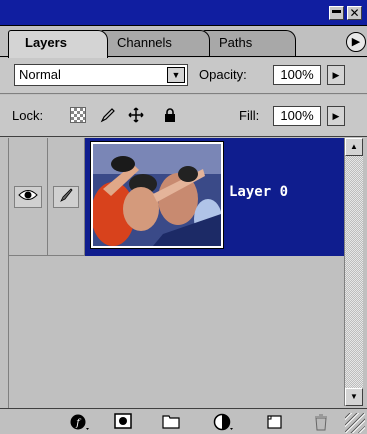  Describe the element at coordinates (157, 195) in the screenshot. I see `layer-thumbnail` at that location.